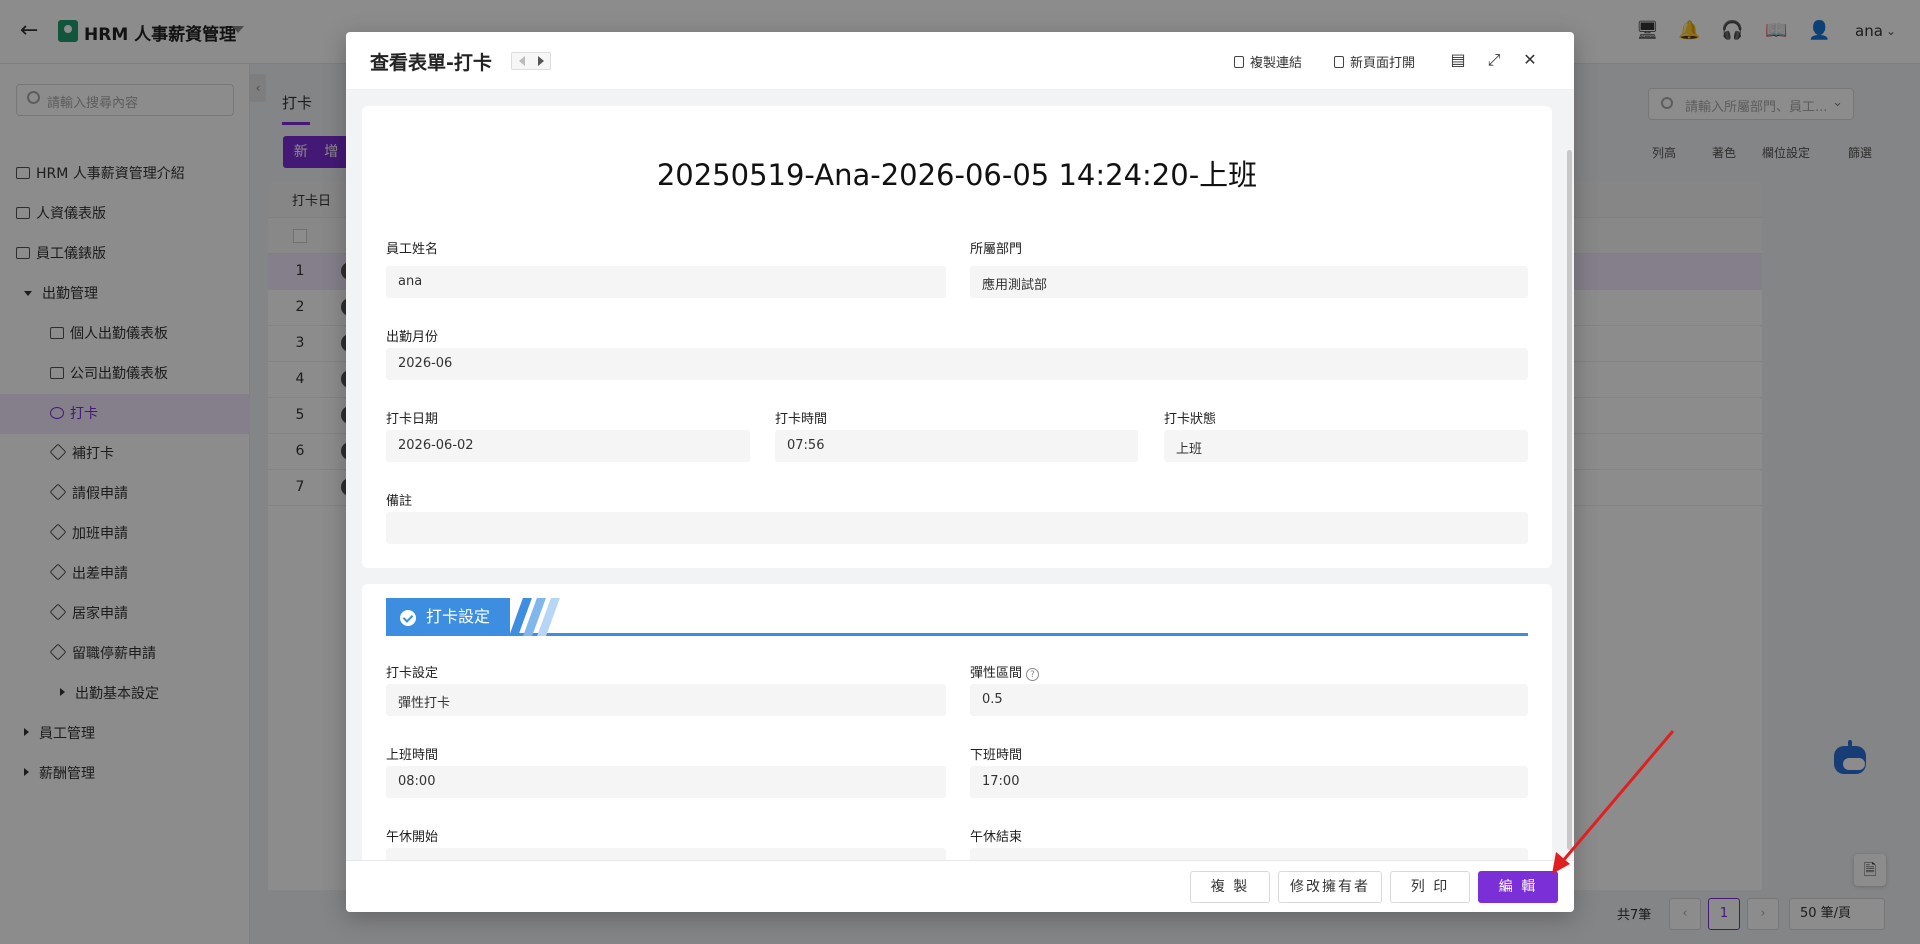 The image size is (1920, 944). Describe the element at coordinates (1569, 500) in the screenshot. I see `dialog-scrollbar` at that location.